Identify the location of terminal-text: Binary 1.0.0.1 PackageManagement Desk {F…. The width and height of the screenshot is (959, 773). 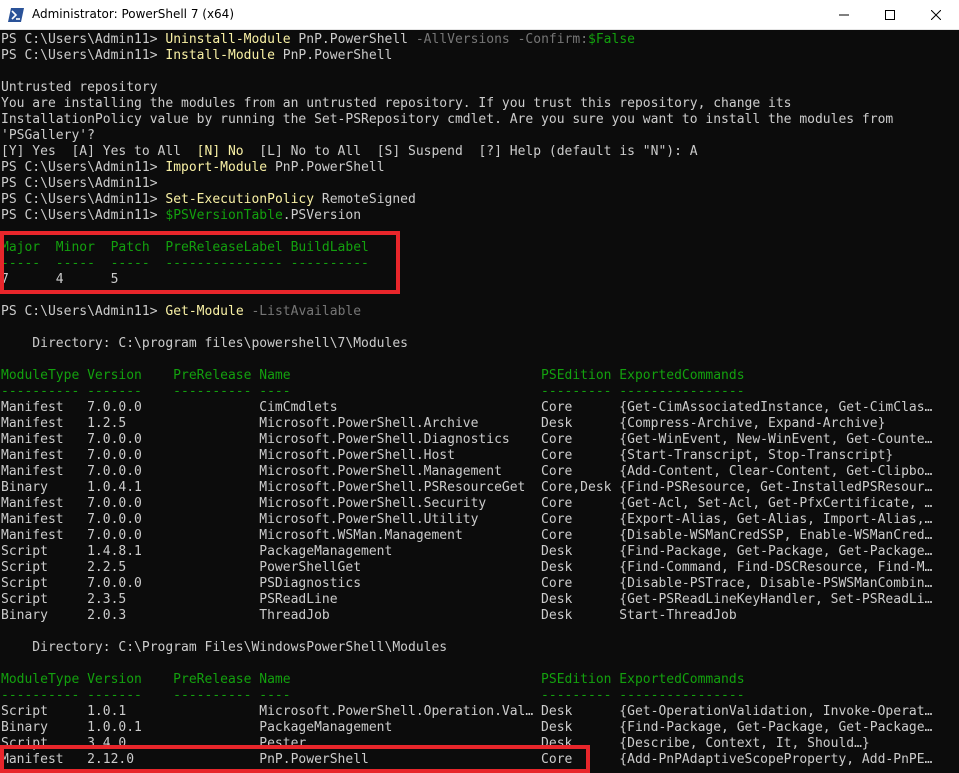
(467, 727).